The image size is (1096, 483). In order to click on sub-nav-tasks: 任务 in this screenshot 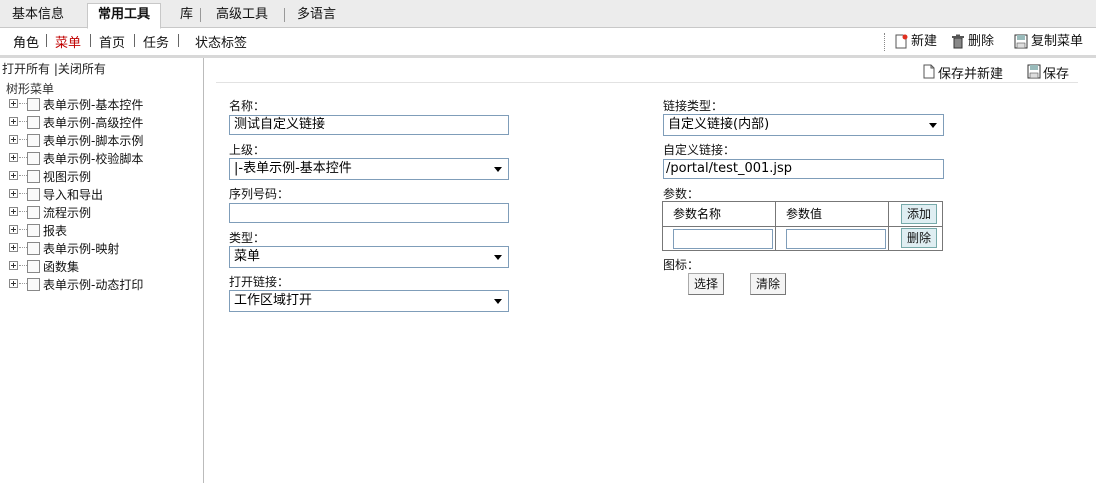, I will do `click(156, 41)`.